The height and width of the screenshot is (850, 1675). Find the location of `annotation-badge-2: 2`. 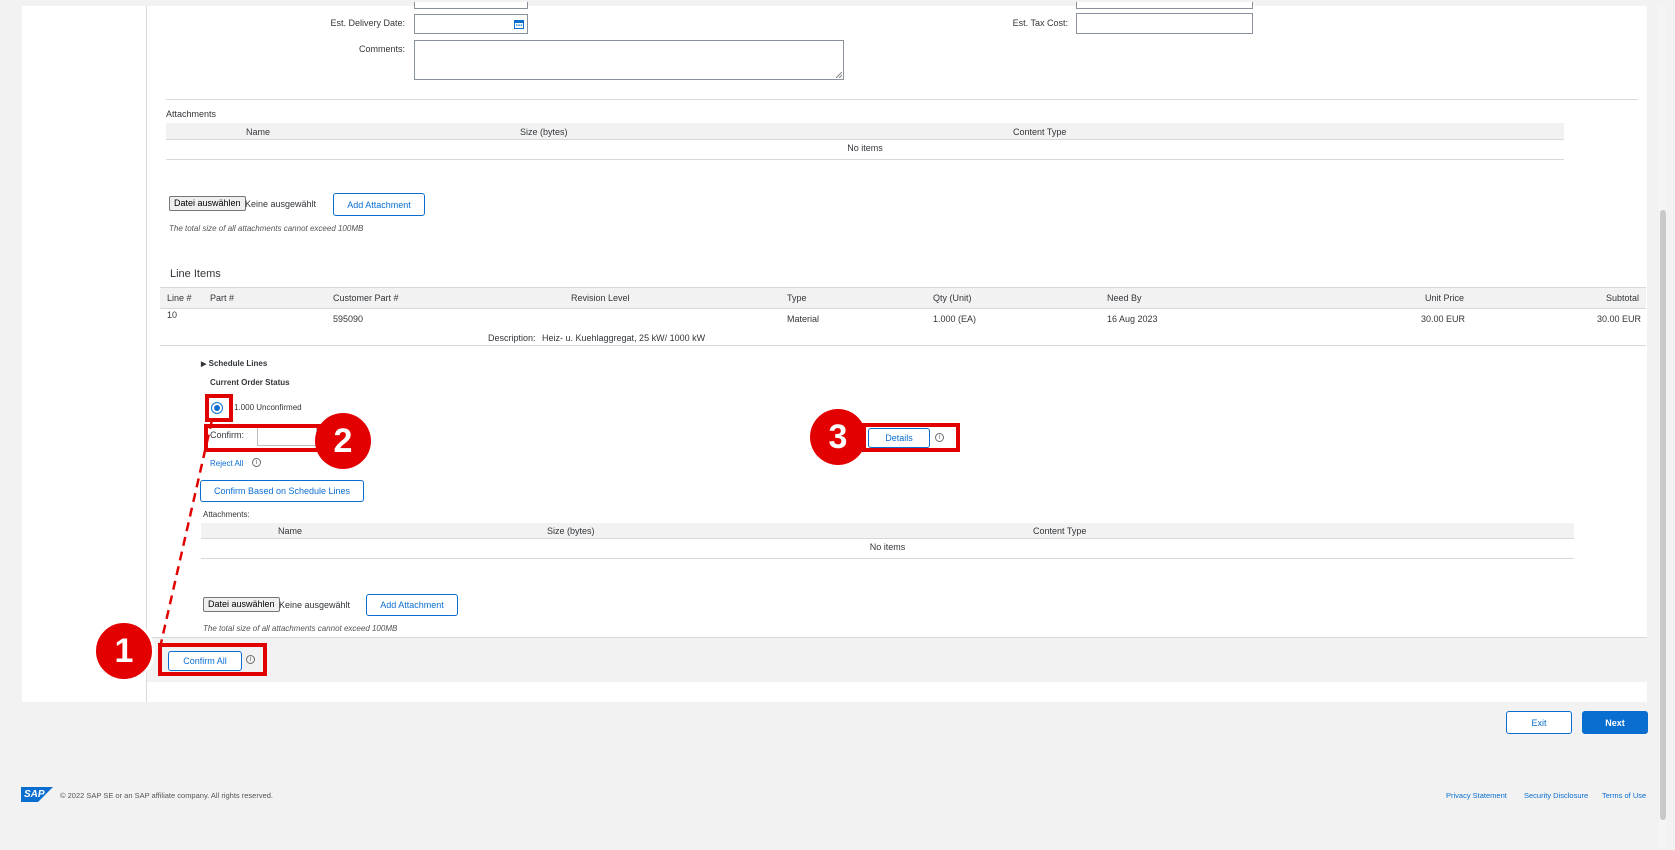

annotation-badge-2: 2 is located at coordinates (343, 441).